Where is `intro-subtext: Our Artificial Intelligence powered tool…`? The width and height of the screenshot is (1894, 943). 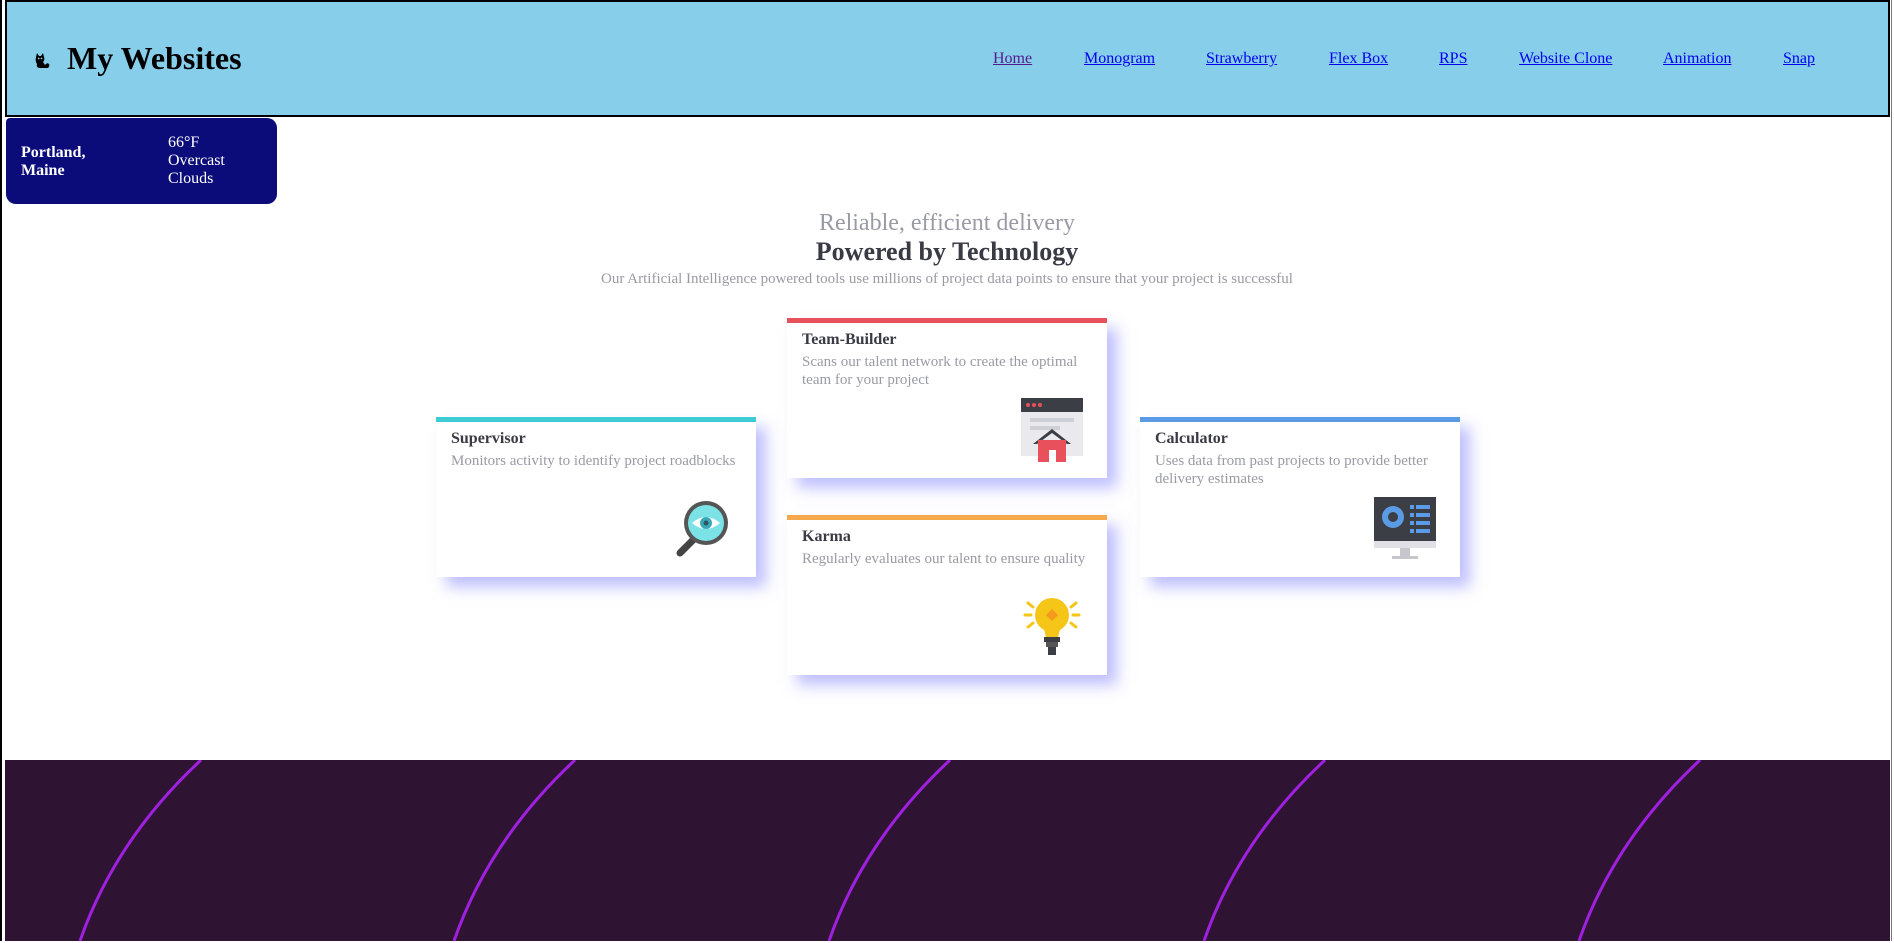
intro-subtext: Our Artificial Intelligence powered tool… is located at coordinates (947, 279).